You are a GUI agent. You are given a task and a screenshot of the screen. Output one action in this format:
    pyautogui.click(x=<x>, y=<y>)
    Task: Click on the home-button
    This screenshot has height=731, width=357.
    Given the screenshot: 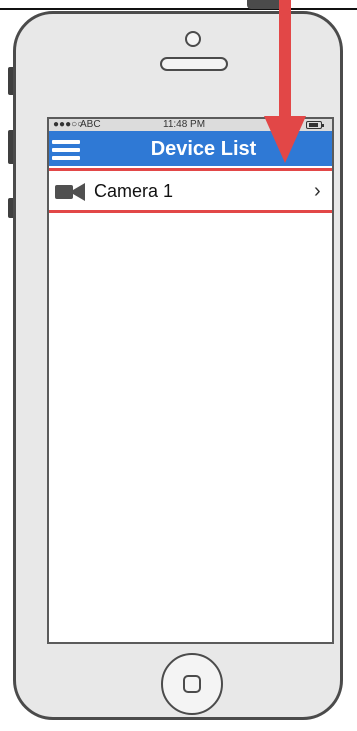 What is the action you would take?
    pyautogui.click(x=192, y=684)
    